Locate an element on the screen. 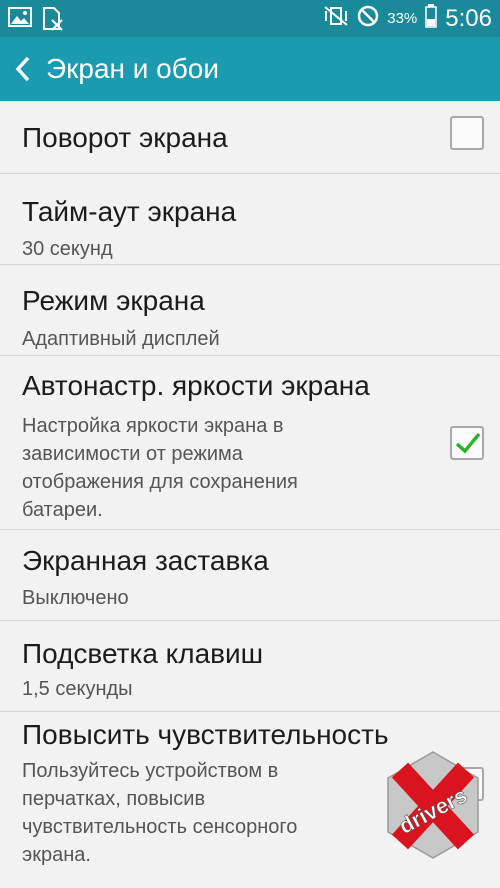  battery-percent: 33% is located at coordinates (402, 18).